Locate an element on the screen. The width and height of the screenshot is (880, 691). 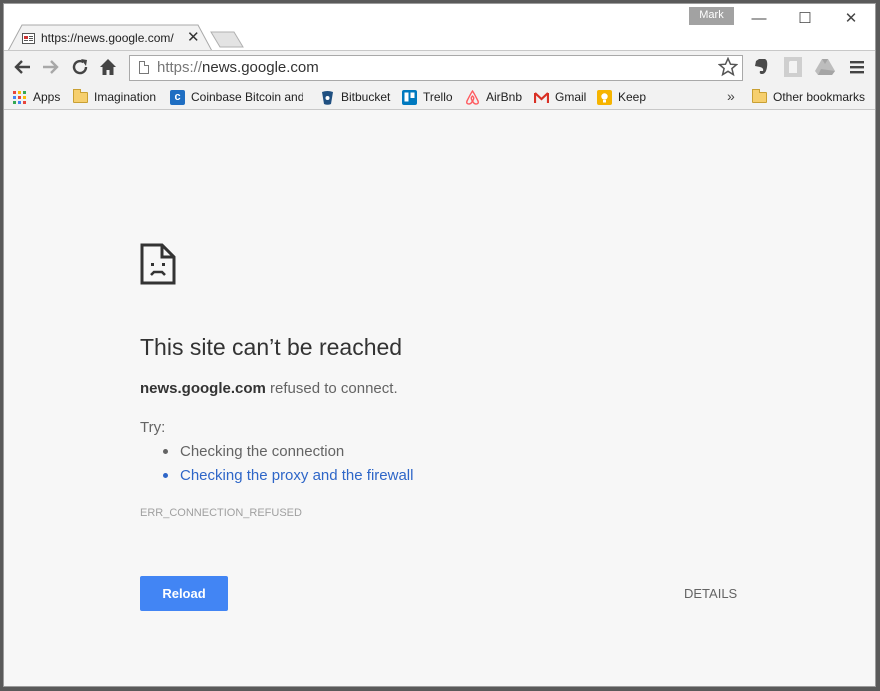
bookmark-star-icon is located at coordinates (728, 67).